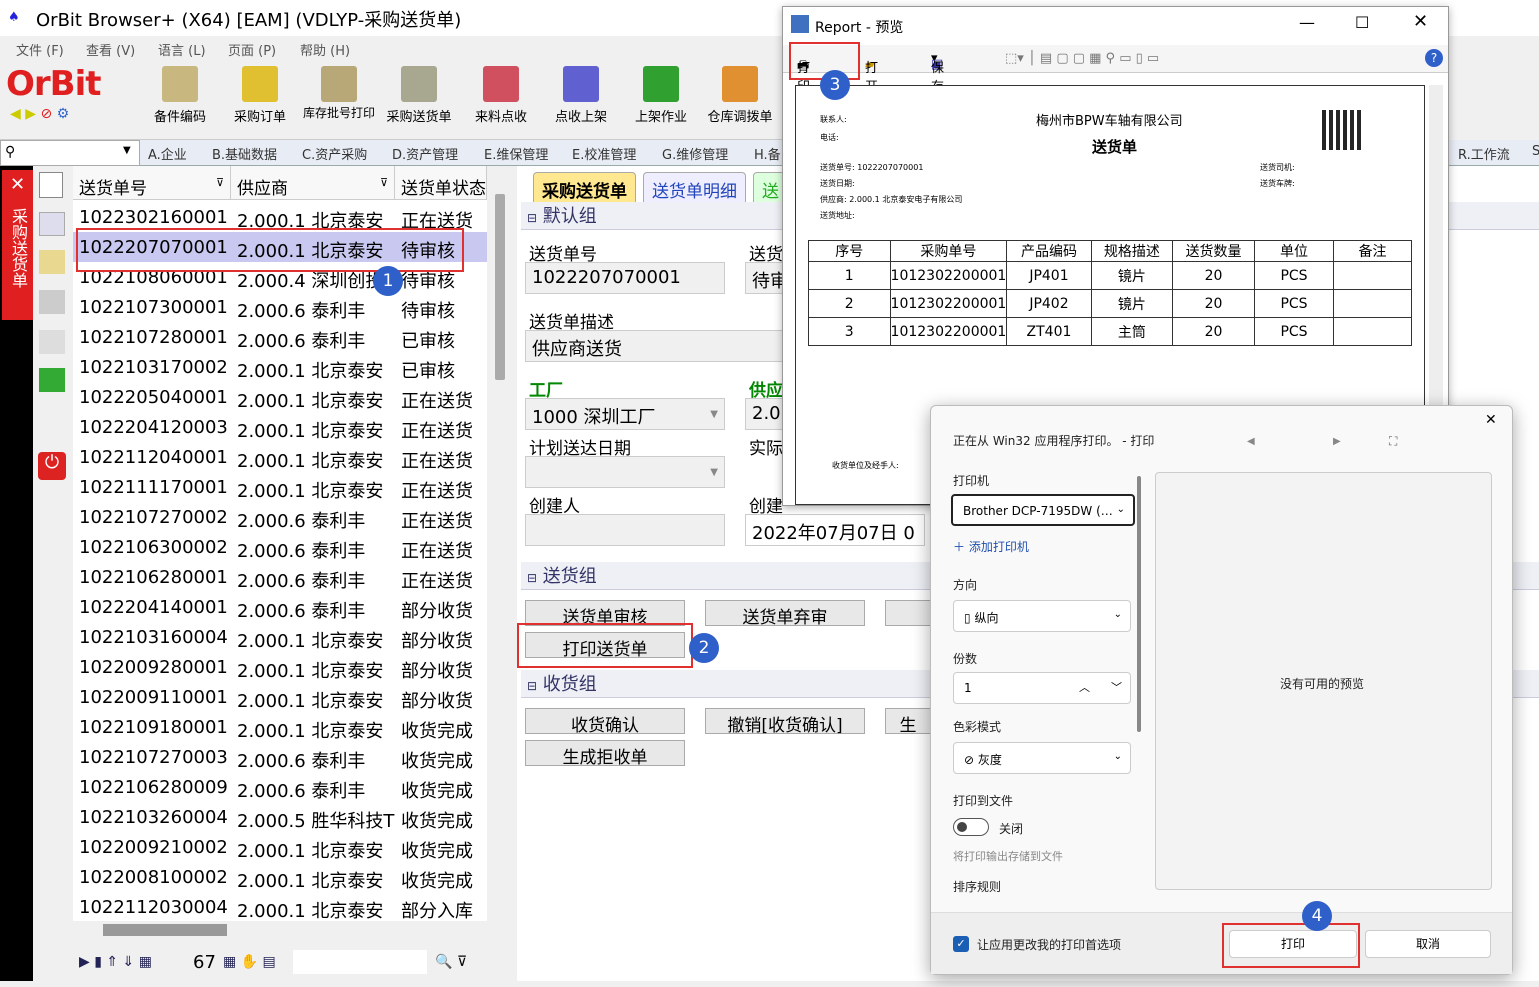  What do you see at coordinates (260, 95) in the screenshot?
I see `toolbar-purchase-order: 采购订单` at bounding box center [260, 95].